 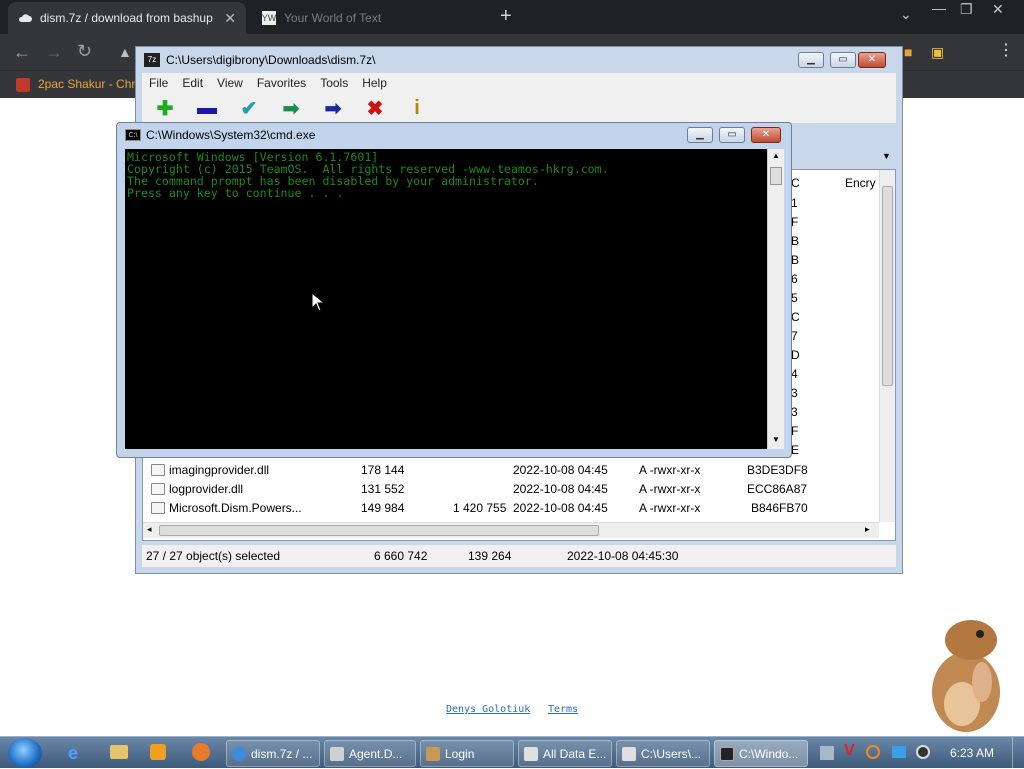 I want to click on tray-v-icon: V, so click(x=849, y=751).